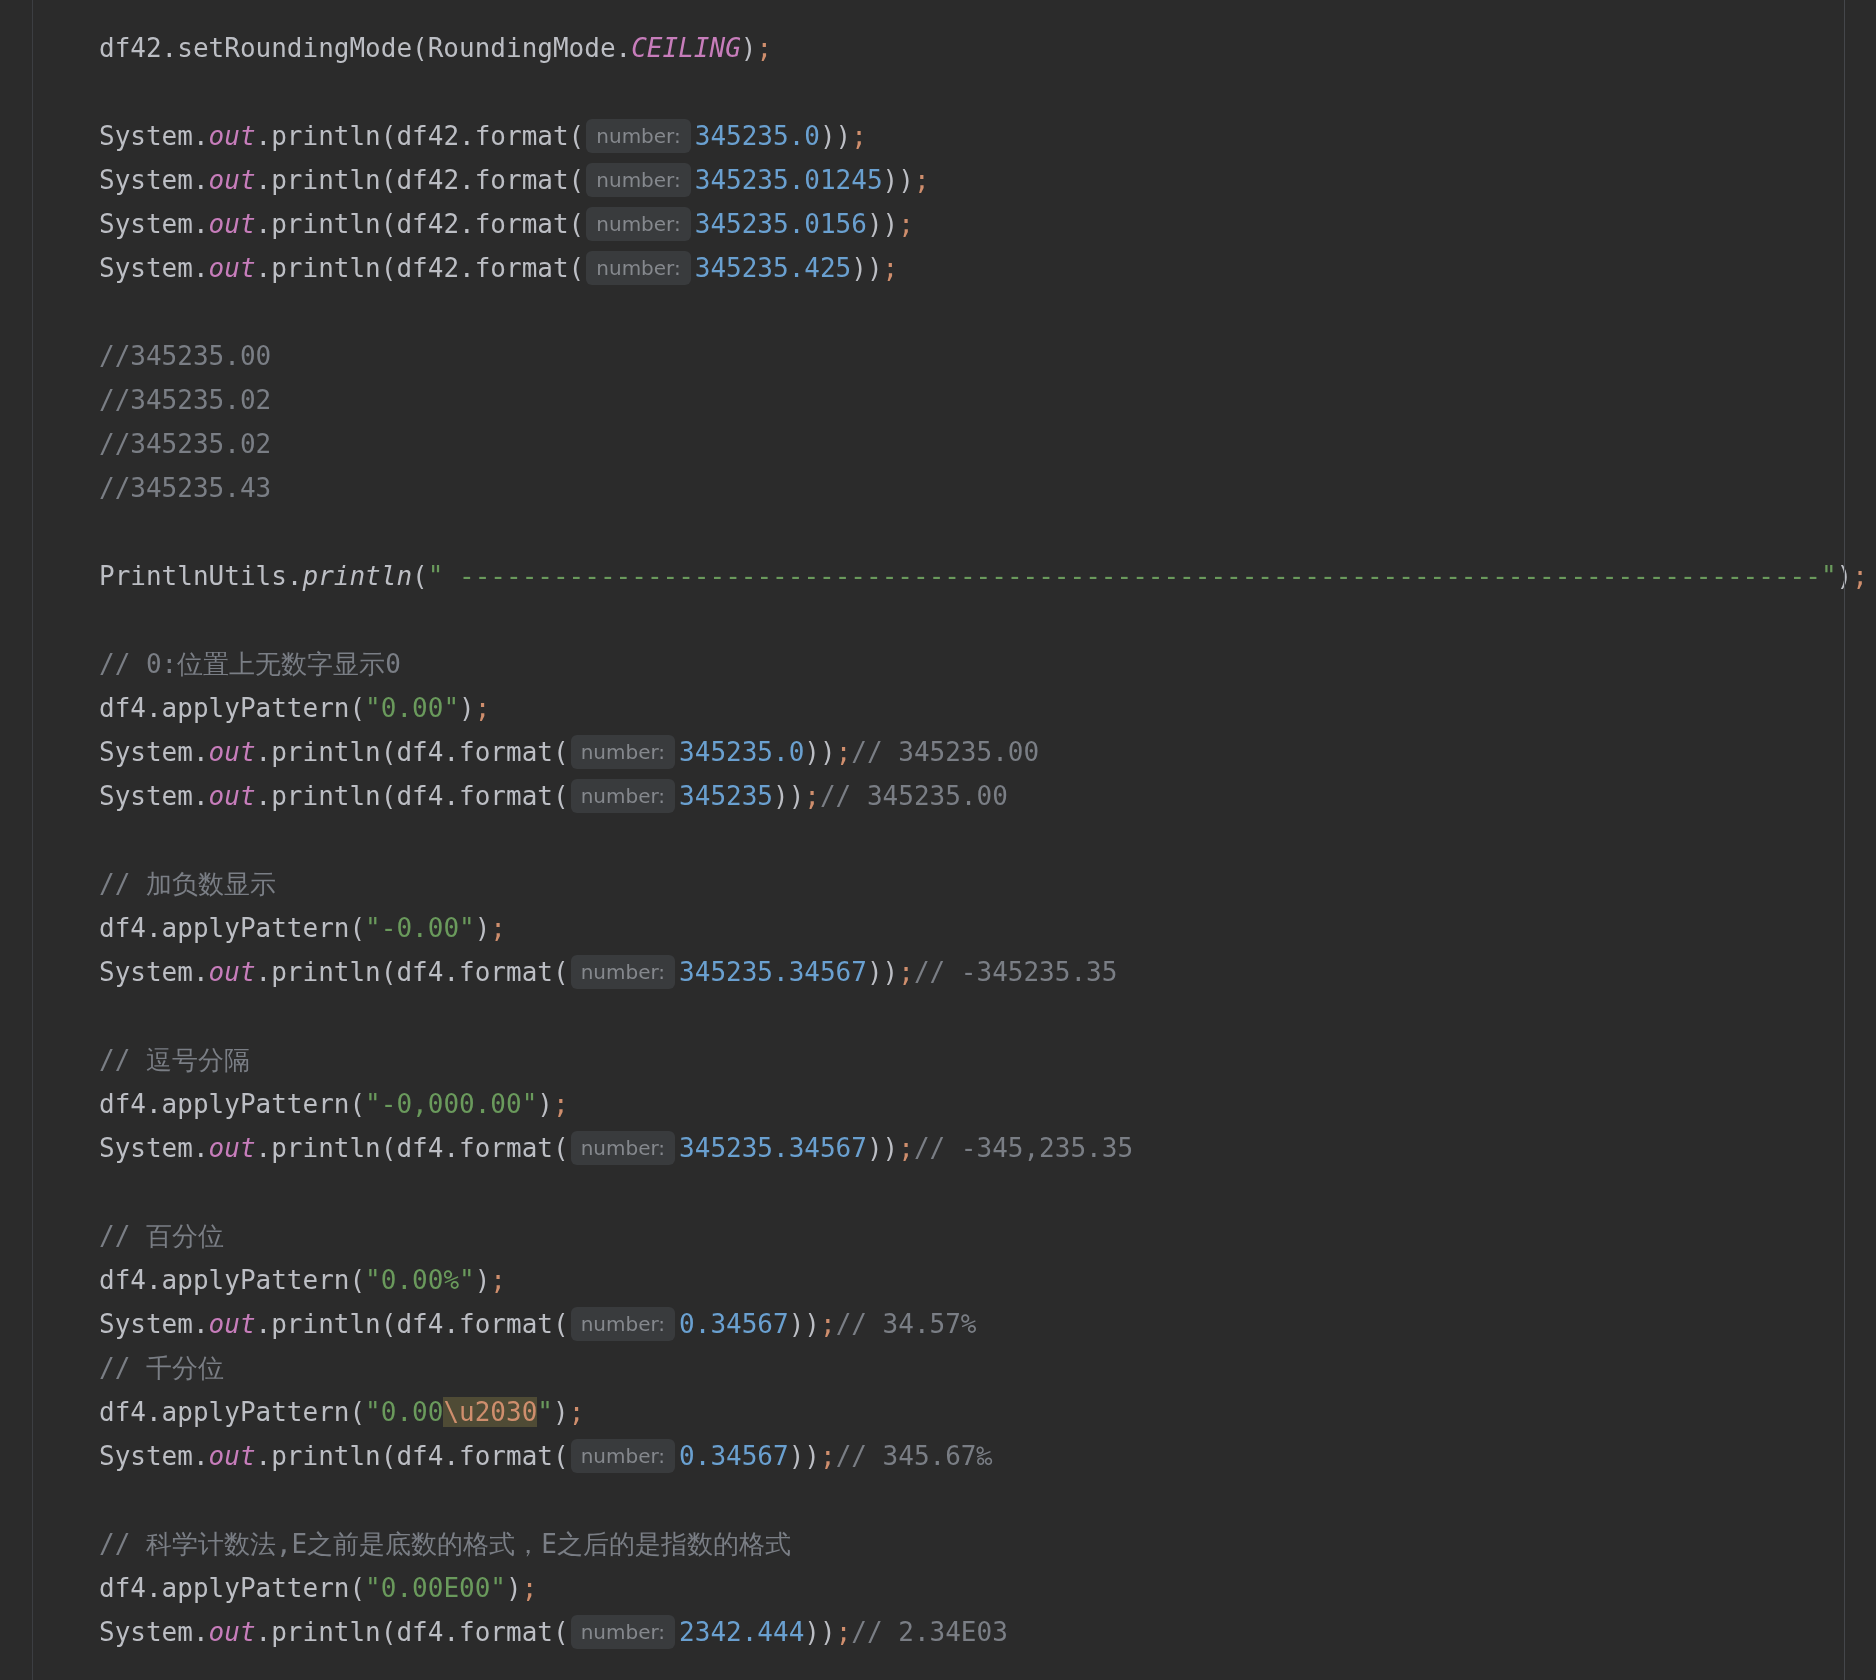 This screenshot has height=1680, width=1876. Describe the element at coordinates (780, 136) in the screenshot. I see `code-text: 345235.0));` at that location.